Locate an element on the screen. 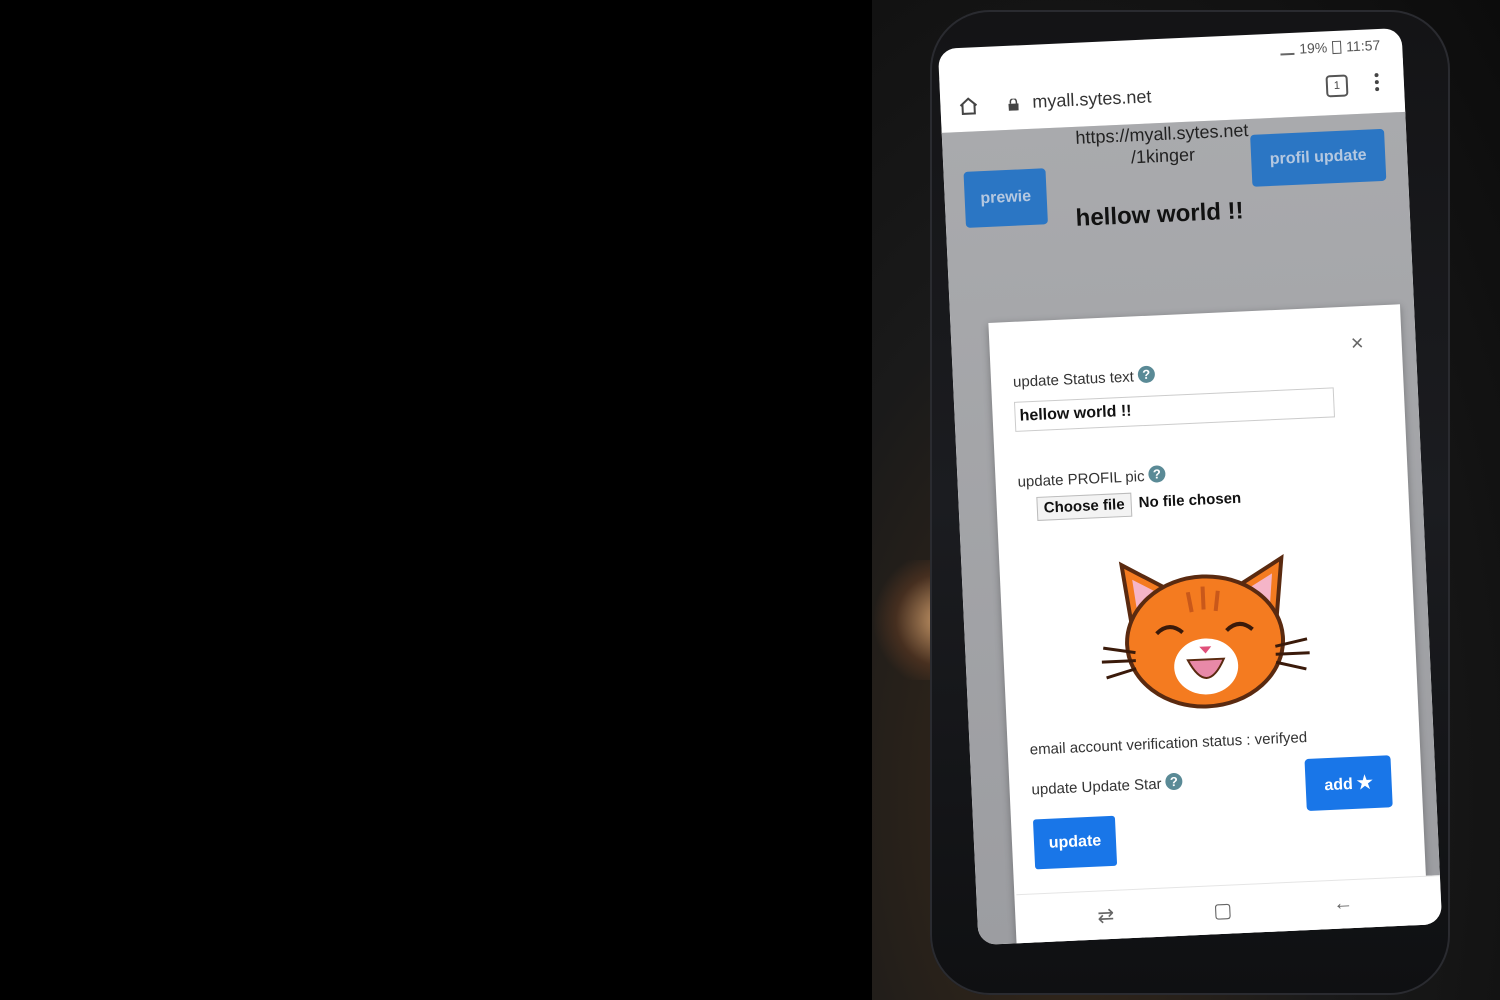  profile-pic-label-text: update PROFIL pic is located at coordinates (1081, 479).